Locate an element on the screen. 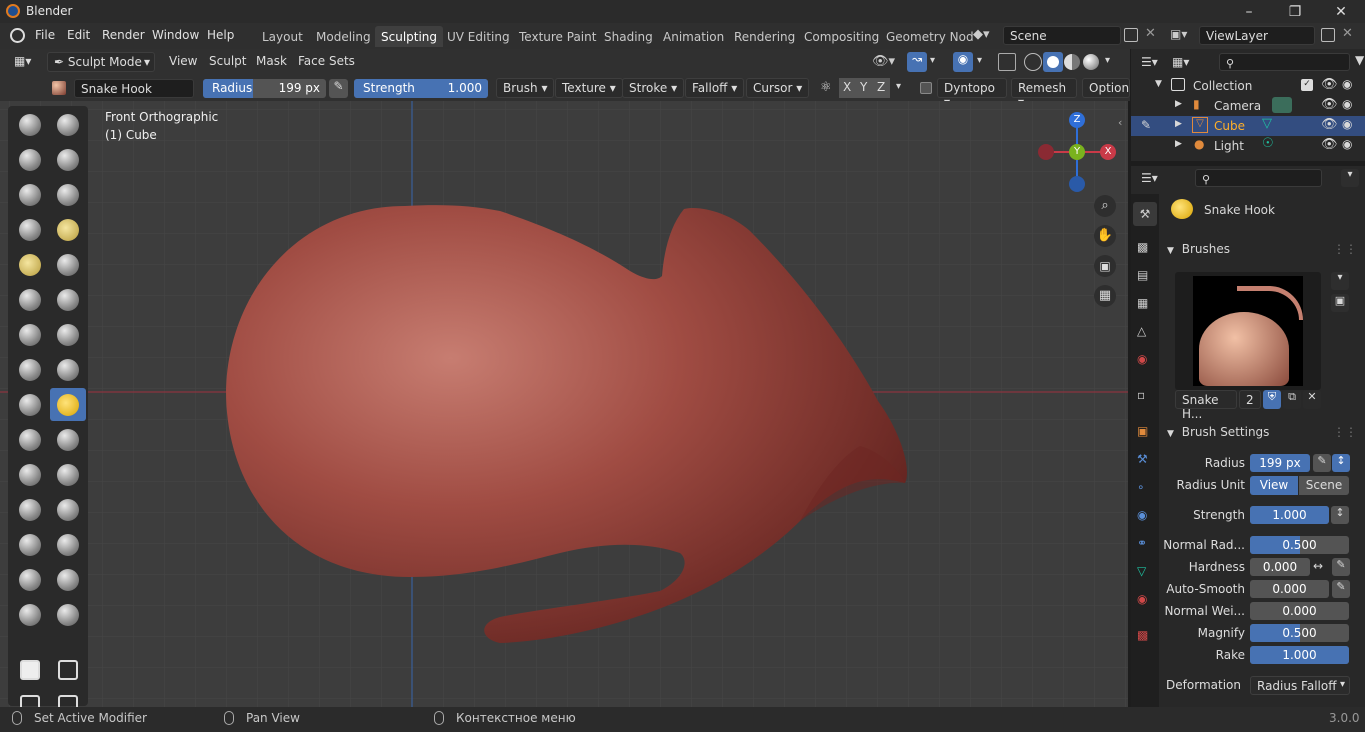 This screenshot has height=732, width=1365. tool-thumb-button is located at coordinates (30, 439).